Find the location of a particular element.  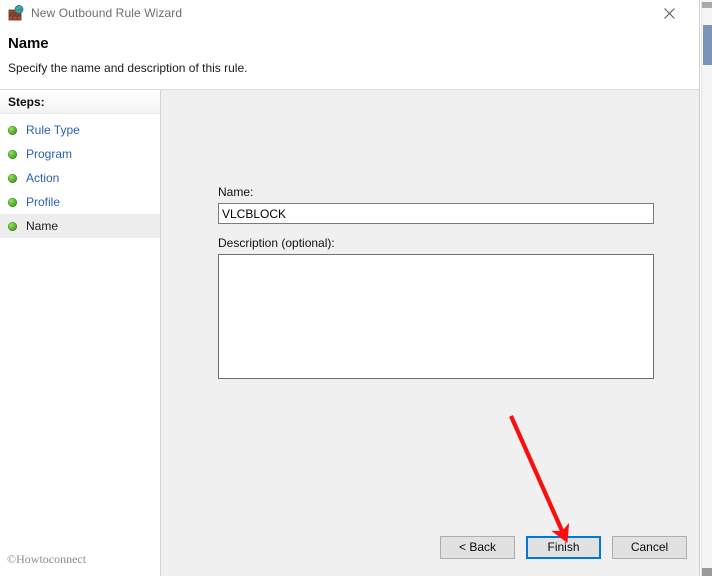

sidebar-item-label: Program is located at coordinates (49, 154).